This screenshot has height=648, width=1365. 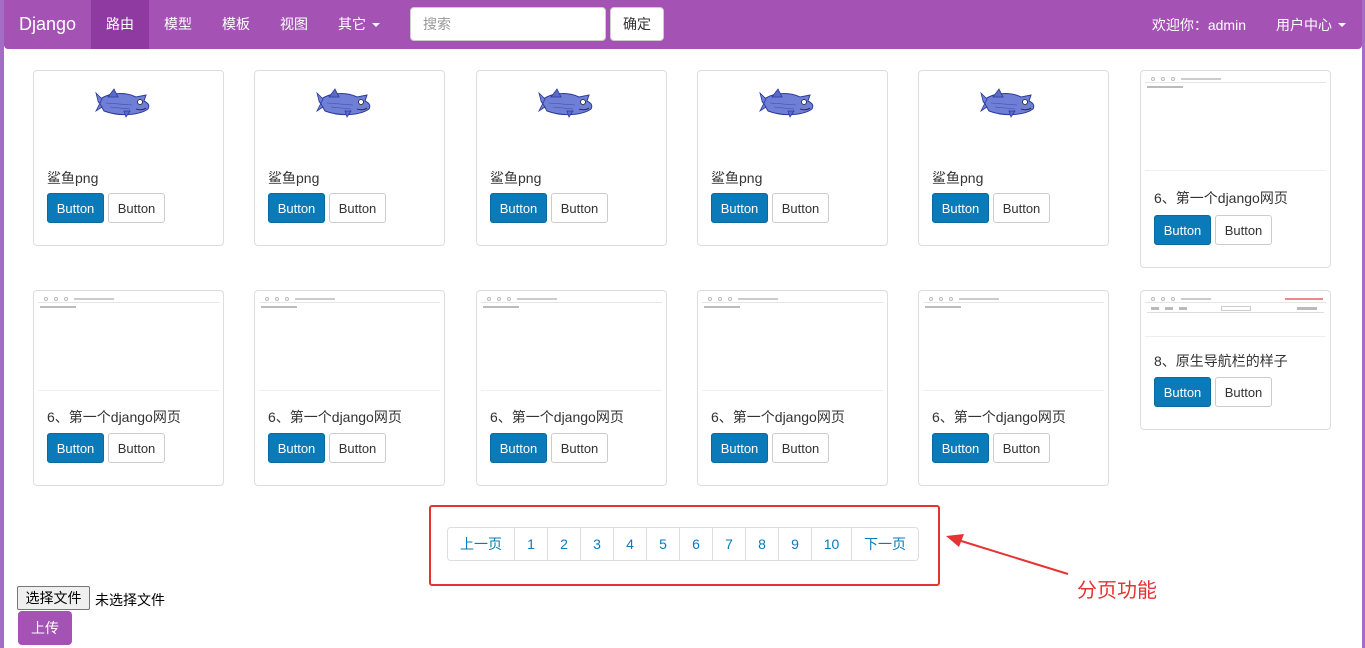 I want to click on choose-file-button: 选择文件, so click(x=53, y=598).